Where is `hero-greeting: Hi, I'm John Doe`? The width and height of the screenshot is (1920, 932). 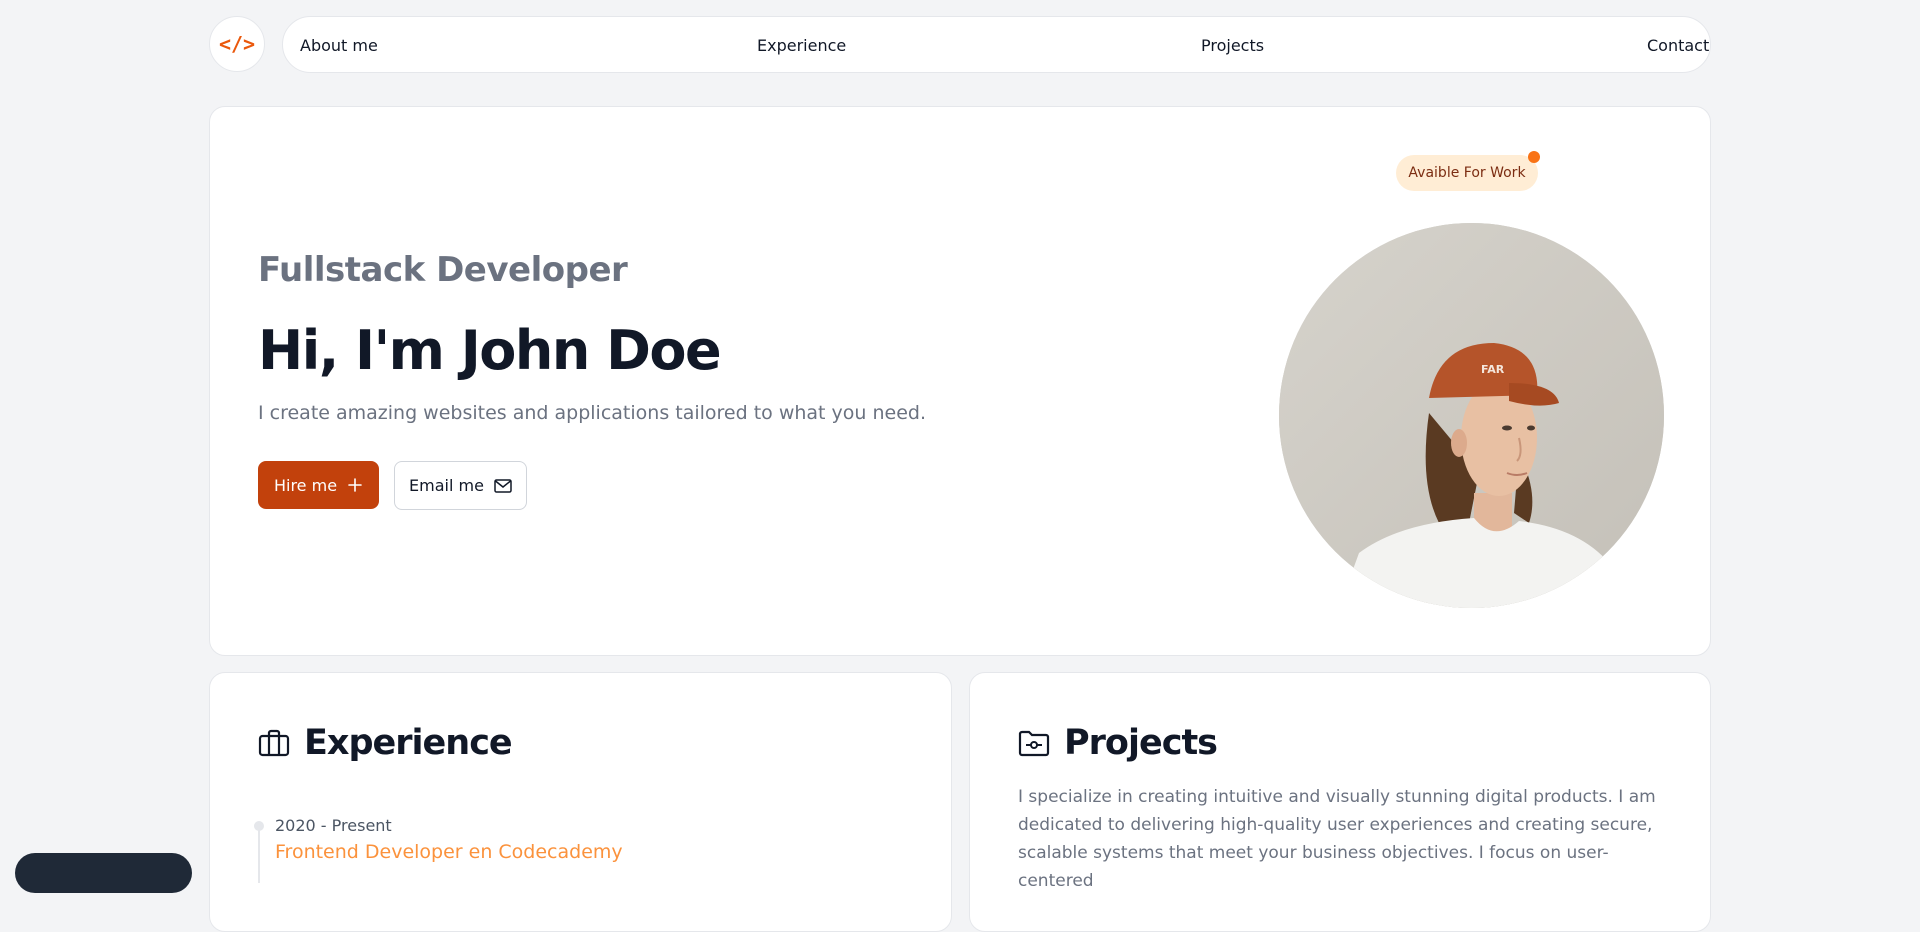 hero-greeting: Hi, I'm John Doe is located at coordinates (490, 350).